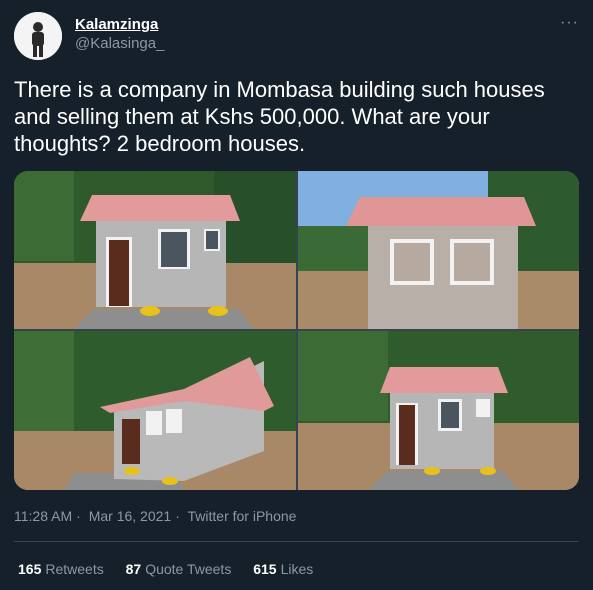 Image resolution: width=593 pixels, height=590 pixels. What do you see at coordinates (119, 44) in the screenshot?
I see `user-handle: @Kalasinga_` at bounding box center [119, 44].